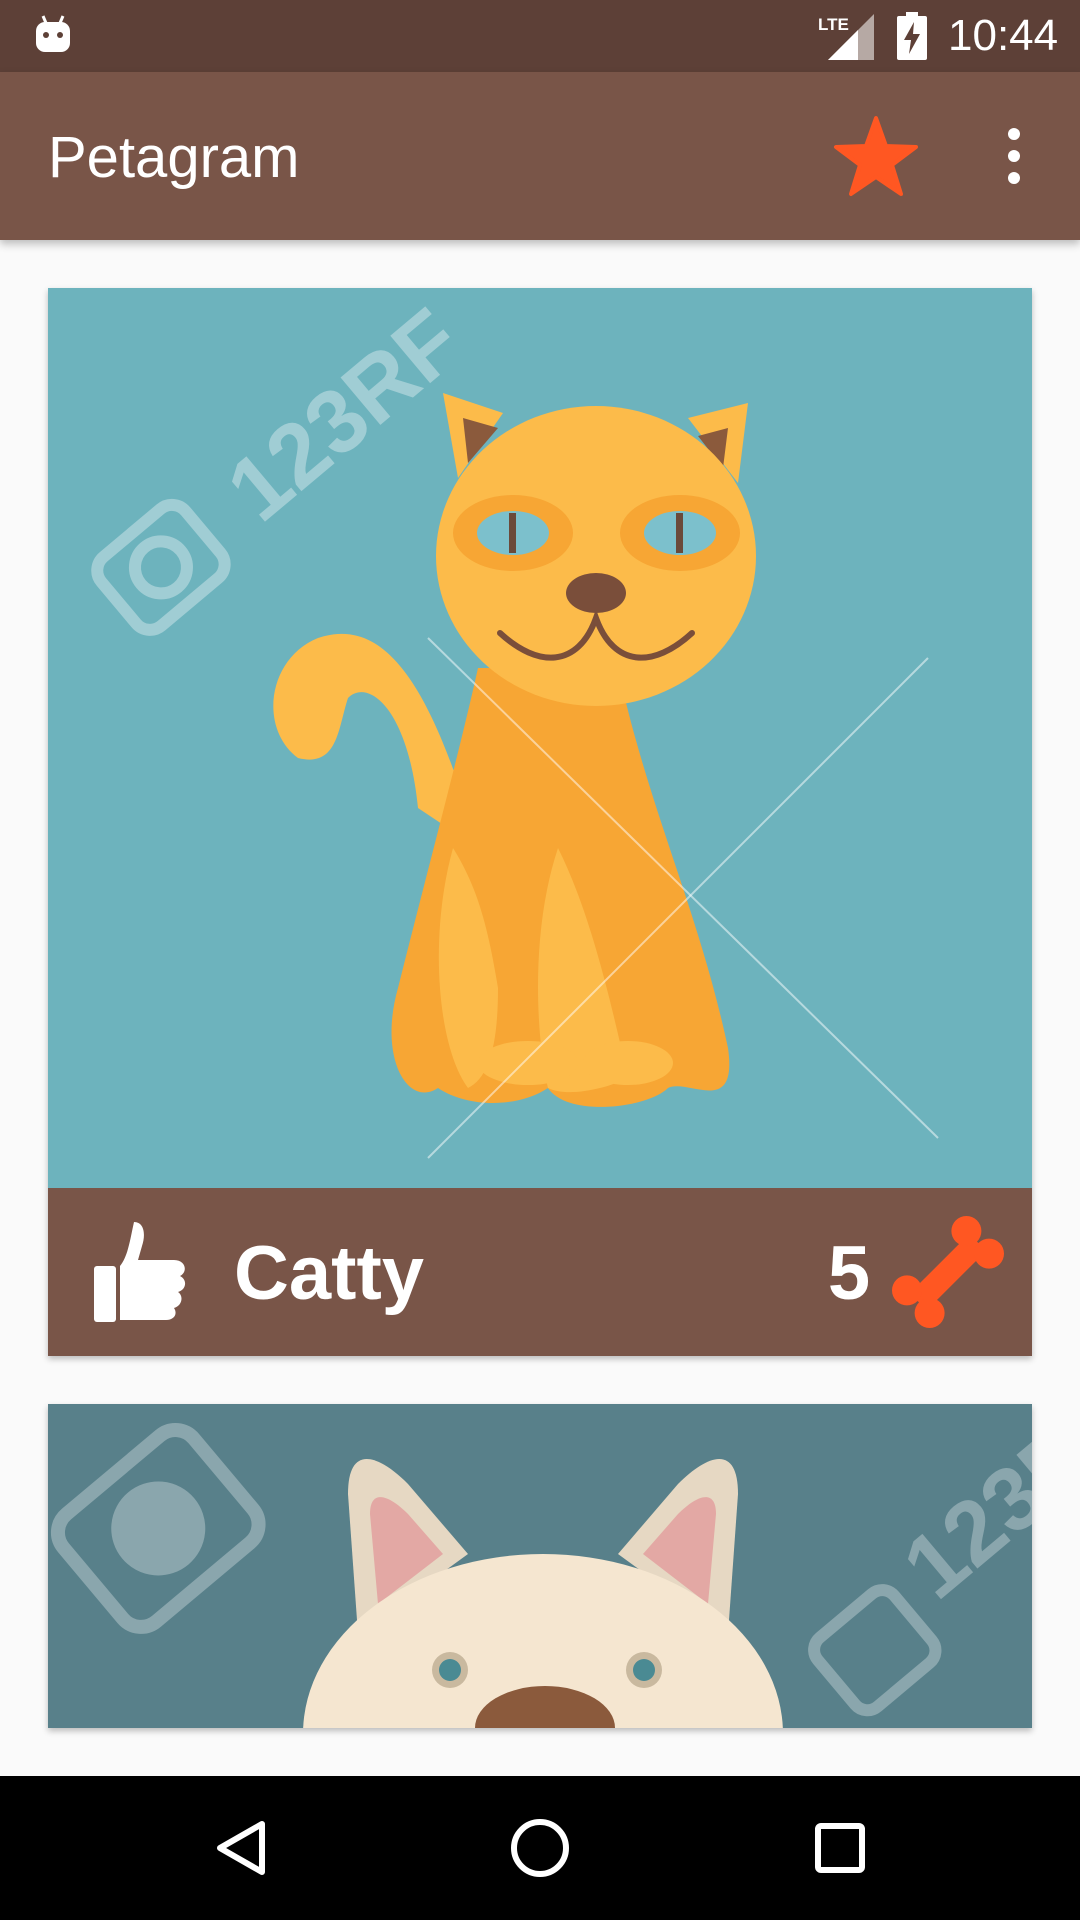 The width and height of the screenshot is (1080, 1920). I want to click on star-icon, so click(876, 156).